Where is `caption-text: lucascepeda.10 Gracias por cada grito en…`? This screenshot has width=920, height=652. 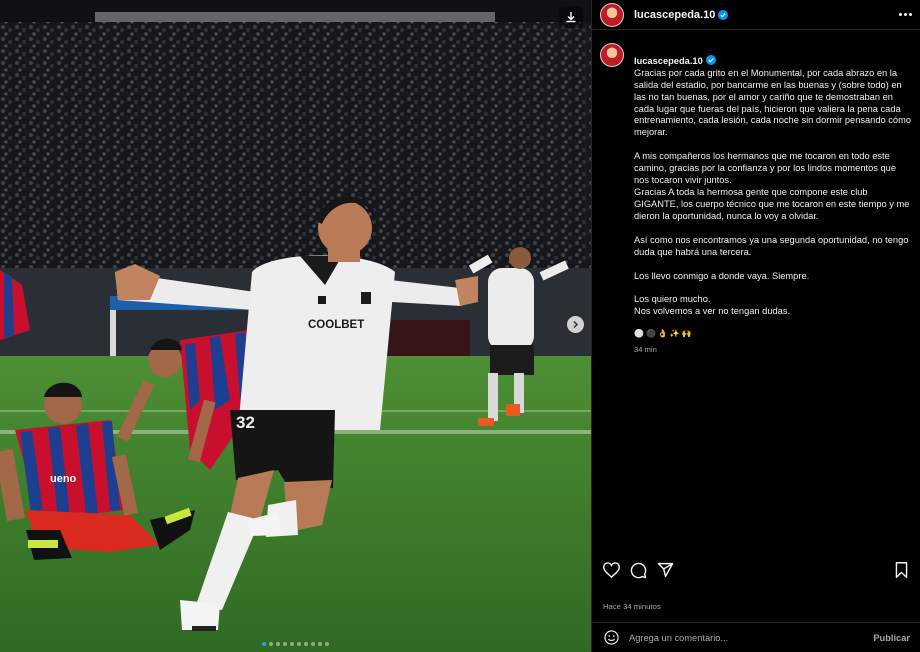
caption-text: lucascepeda.10 Gracias por cada grito en… is located at coordinates (772, 199).